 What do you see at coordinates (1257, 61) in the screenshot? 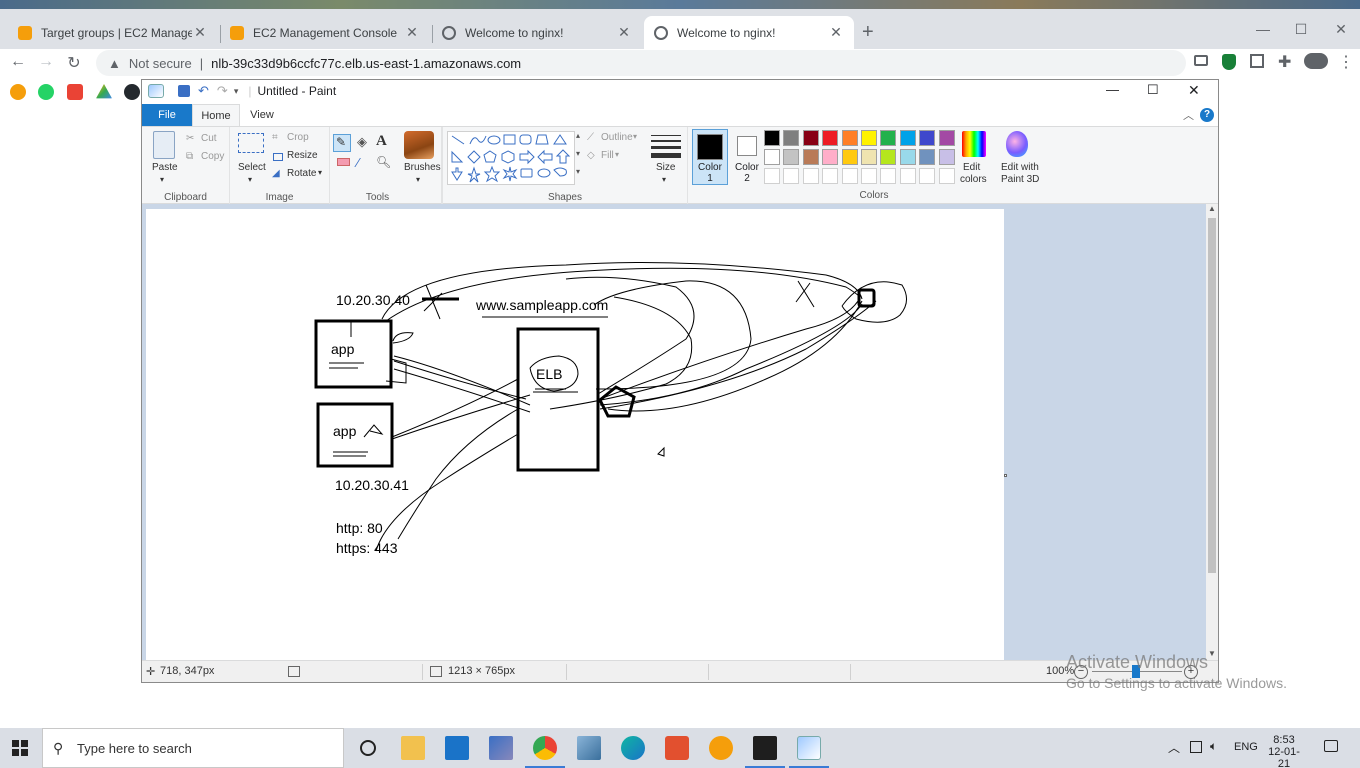
I see `qr-extension-icon` at bounding box center [1257, 61].